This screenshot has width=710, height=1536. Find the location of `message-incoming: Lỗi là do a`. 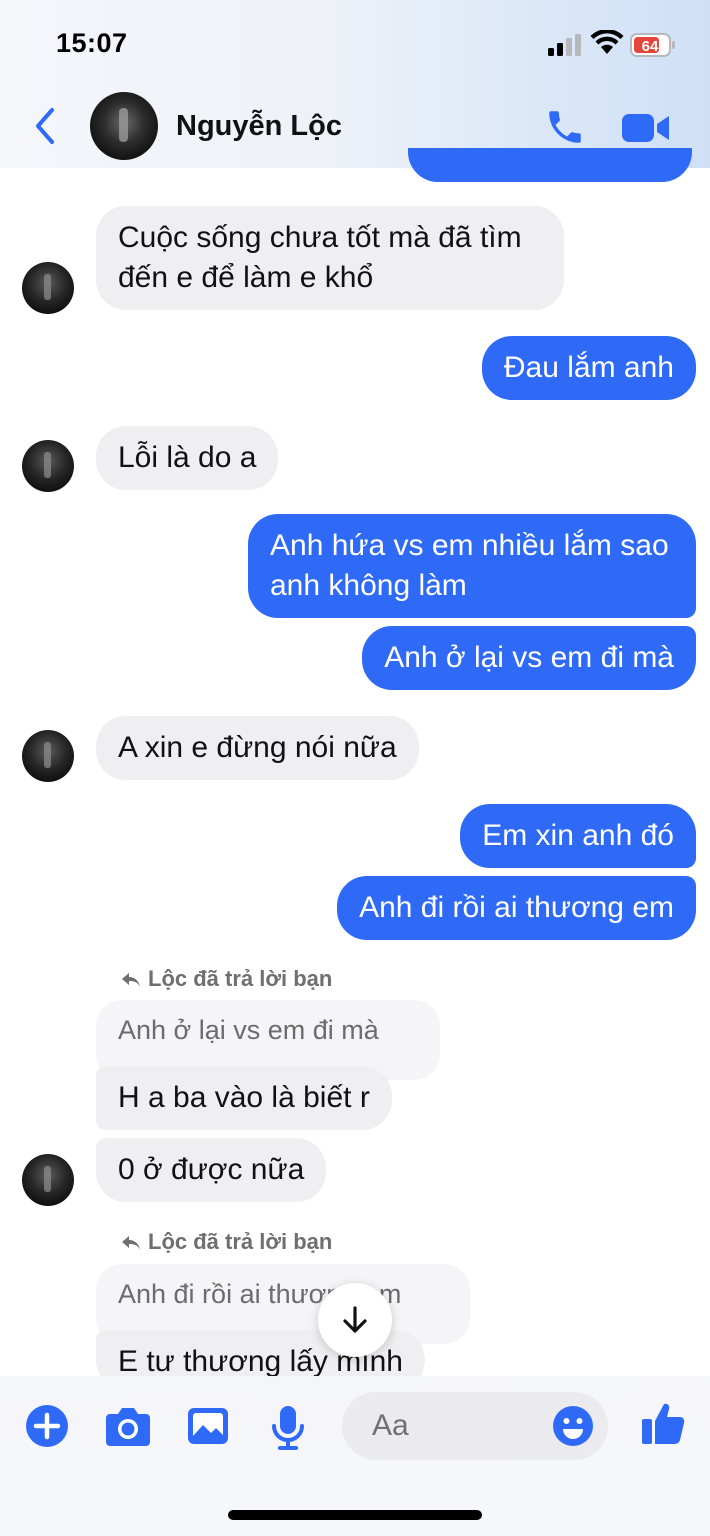

message-incoming: Lỗi là do a is located at coordinates (187, 458).